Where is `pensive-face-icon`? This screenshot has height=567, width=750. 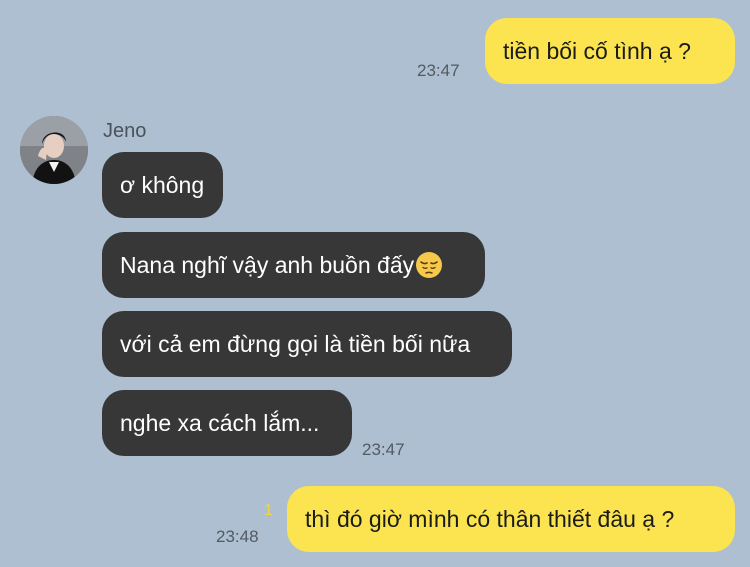 pensive-face-icon is located at coordinates (429, 264).